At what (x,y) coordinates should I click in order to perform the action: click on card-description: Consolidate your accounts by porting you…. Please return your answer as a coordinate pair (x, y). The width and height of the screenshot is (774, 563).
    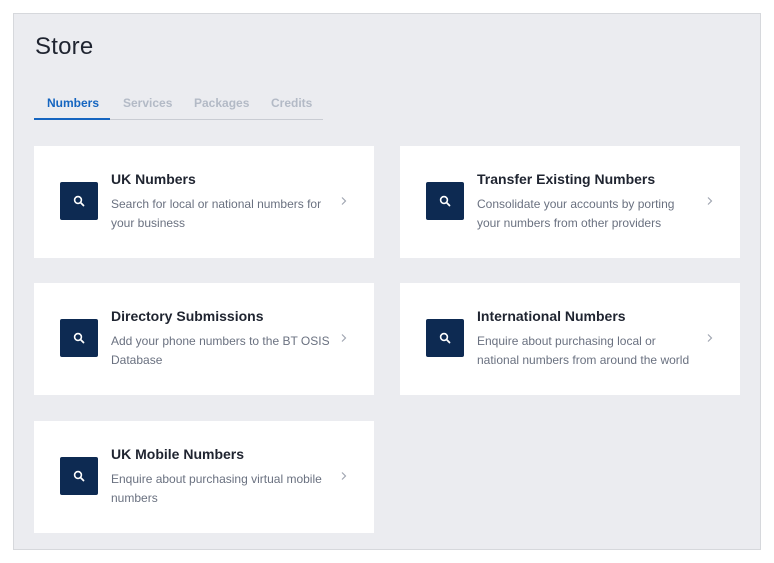
    Looking at the image, I should click on (576, 213).